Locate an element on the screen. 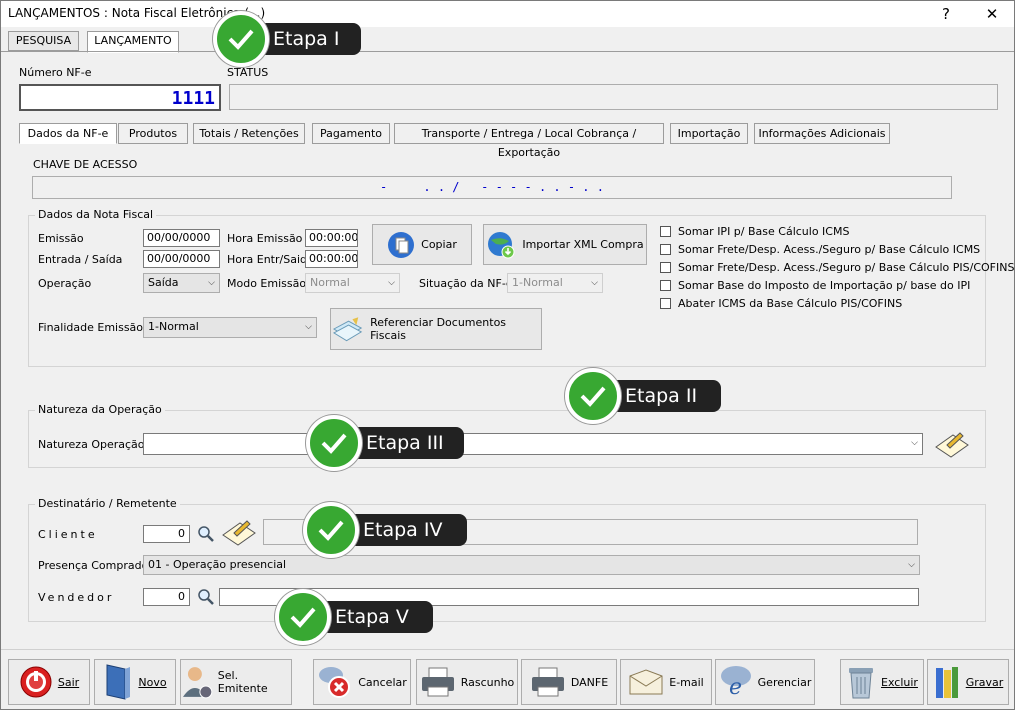 The height and width of the screenshot is (710, 1015). emissao-field: 00/00/0000 is located at coordinates (181, 238).